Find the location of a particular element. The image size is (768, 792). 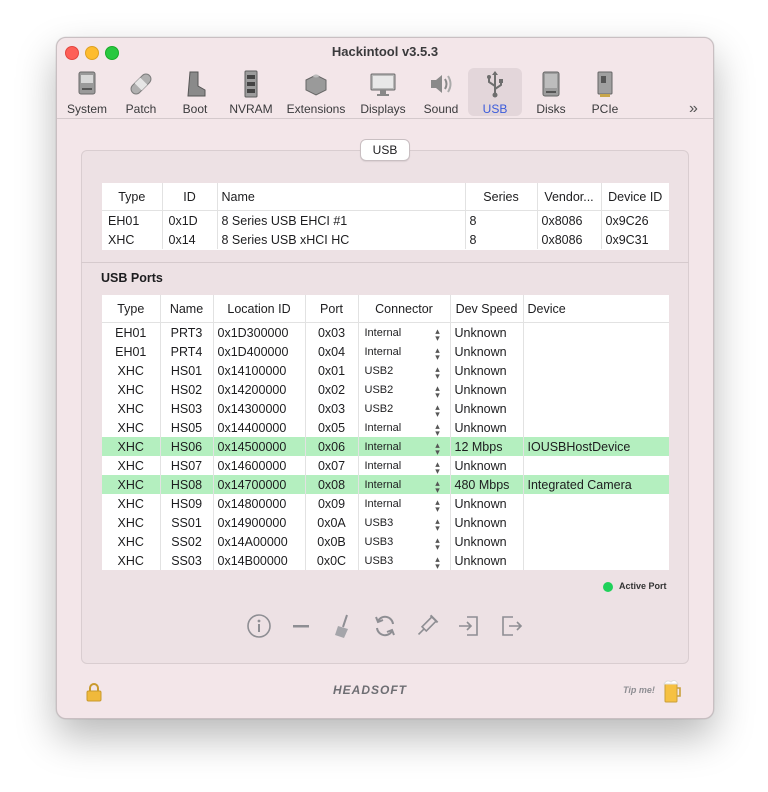

column-header: ID is located at coordinates (189, 197).